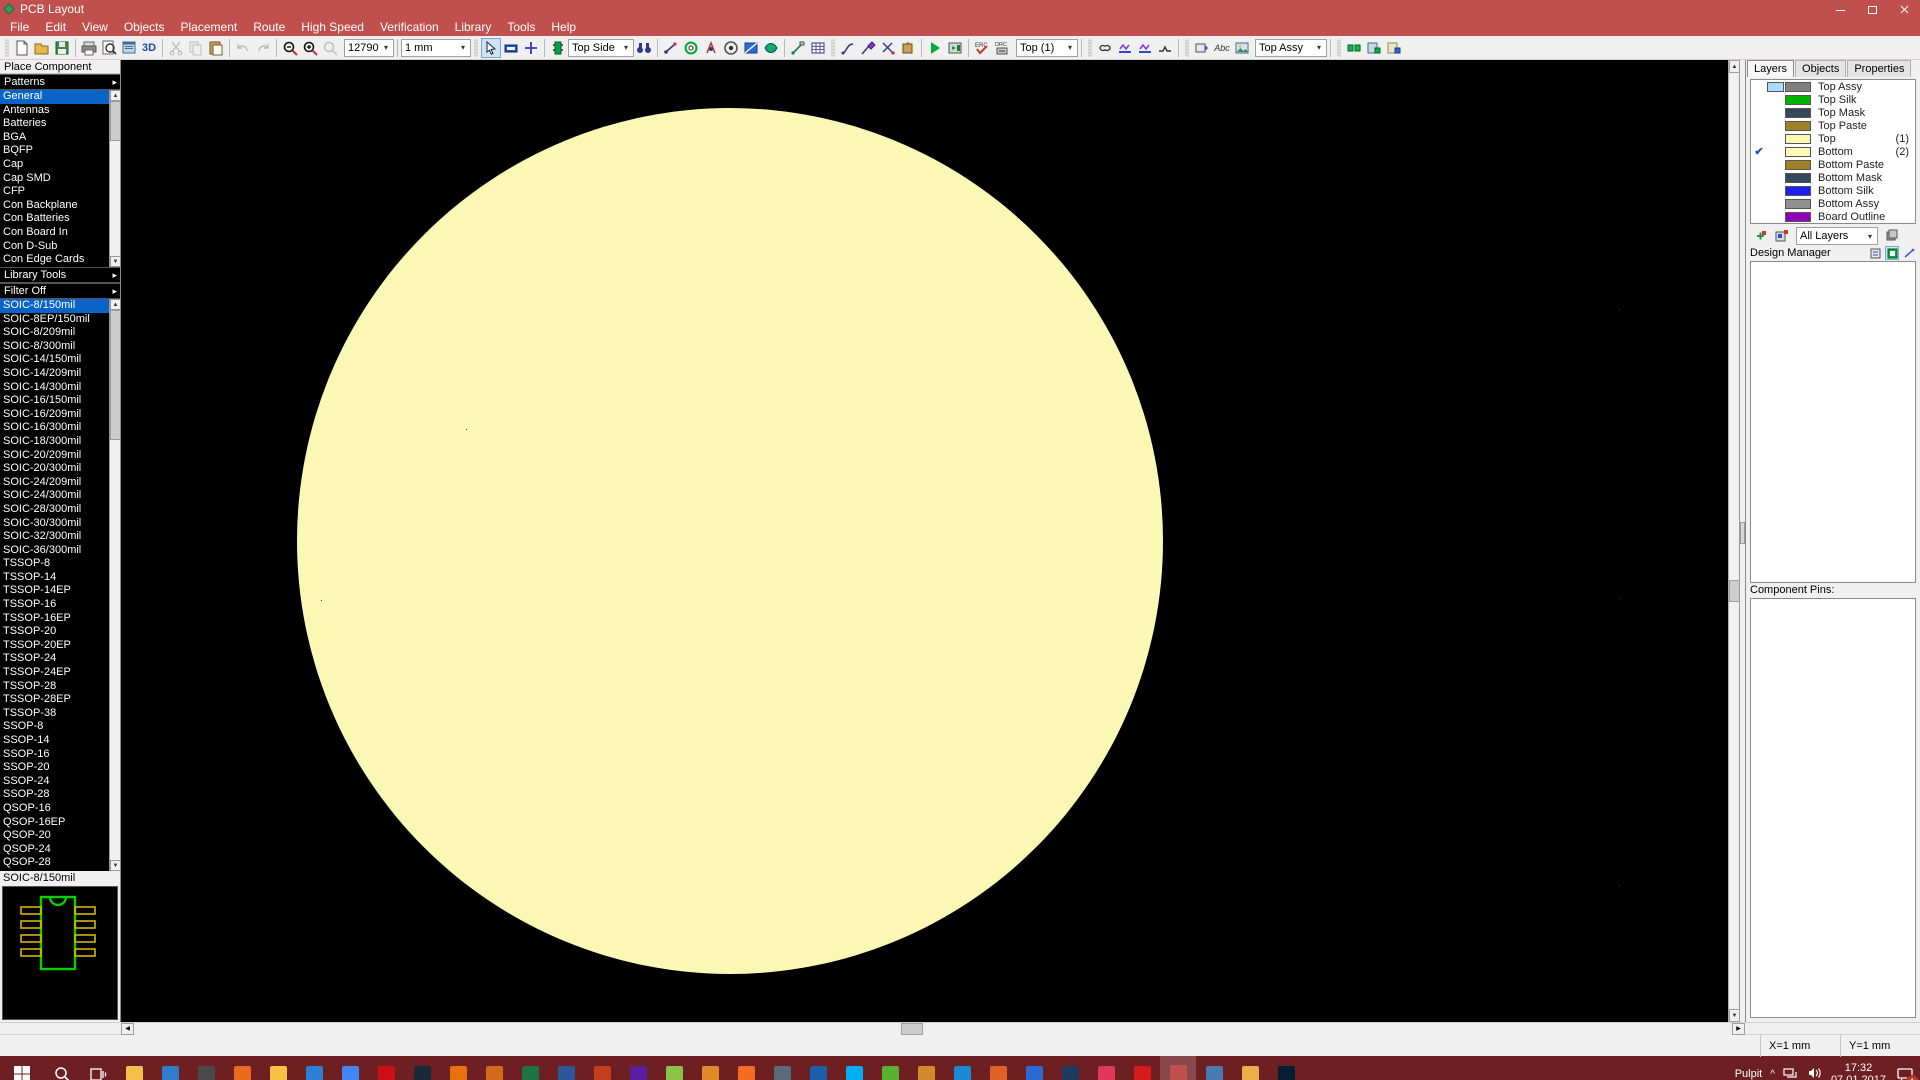 This screenshot has height=1080, width=1920. I want to click on place-component-icon, so click(511, 48).